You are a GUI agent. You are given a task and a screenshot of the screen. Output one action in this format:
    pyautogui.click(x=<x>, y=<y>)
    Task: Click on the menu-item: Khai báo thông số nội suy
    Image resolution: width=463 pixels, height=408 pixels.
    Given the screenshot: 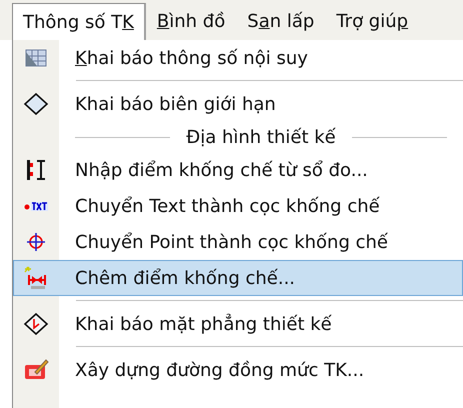 What is the action you would take?
    pyautogui.click(x=238, y=58)
    